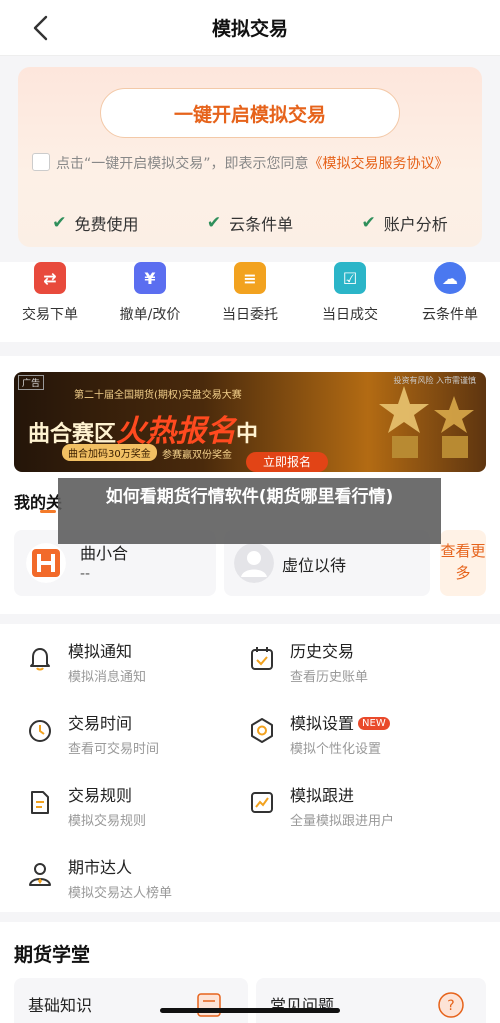  I want to click on chart-up-icon, so click(262, 802).